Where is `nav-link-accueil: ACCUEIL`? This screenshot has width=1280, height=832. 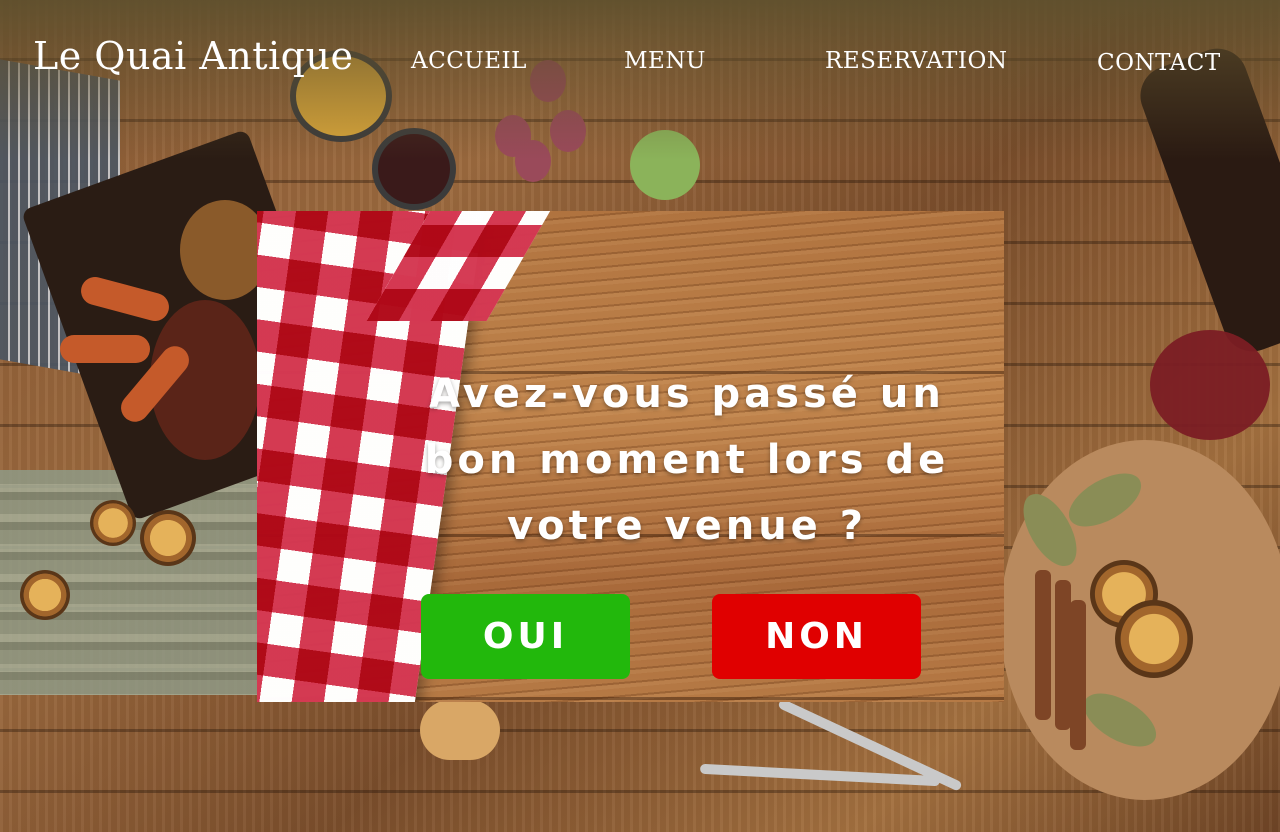
nav-link-accueil: ACCUEIL is located at coordinates (469, 61).